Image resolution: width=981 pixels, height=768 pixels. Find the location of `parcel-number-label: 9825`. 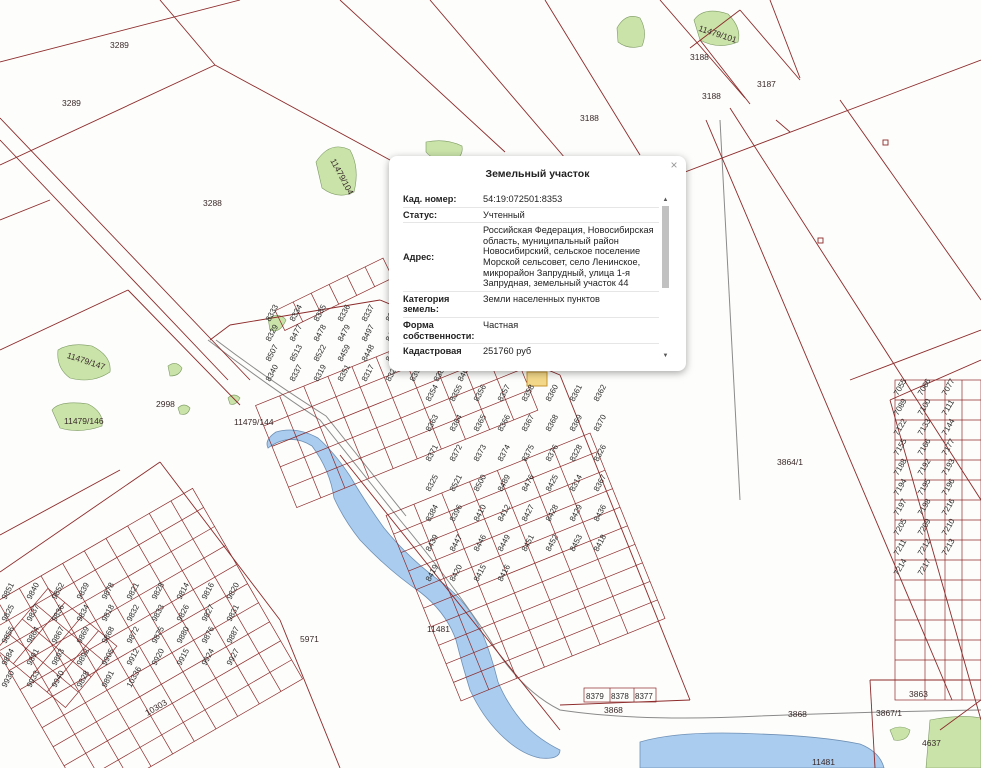

parcel-number-label: 9825 is located at coordinates (8, 613).